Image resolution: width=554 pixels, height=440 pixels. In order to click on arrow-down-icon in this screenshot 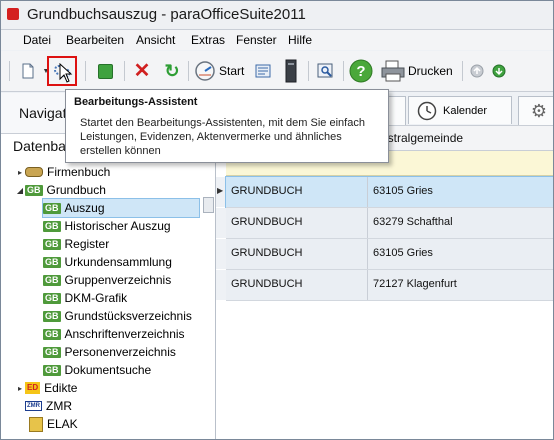, I will do `click(499, 71)`.